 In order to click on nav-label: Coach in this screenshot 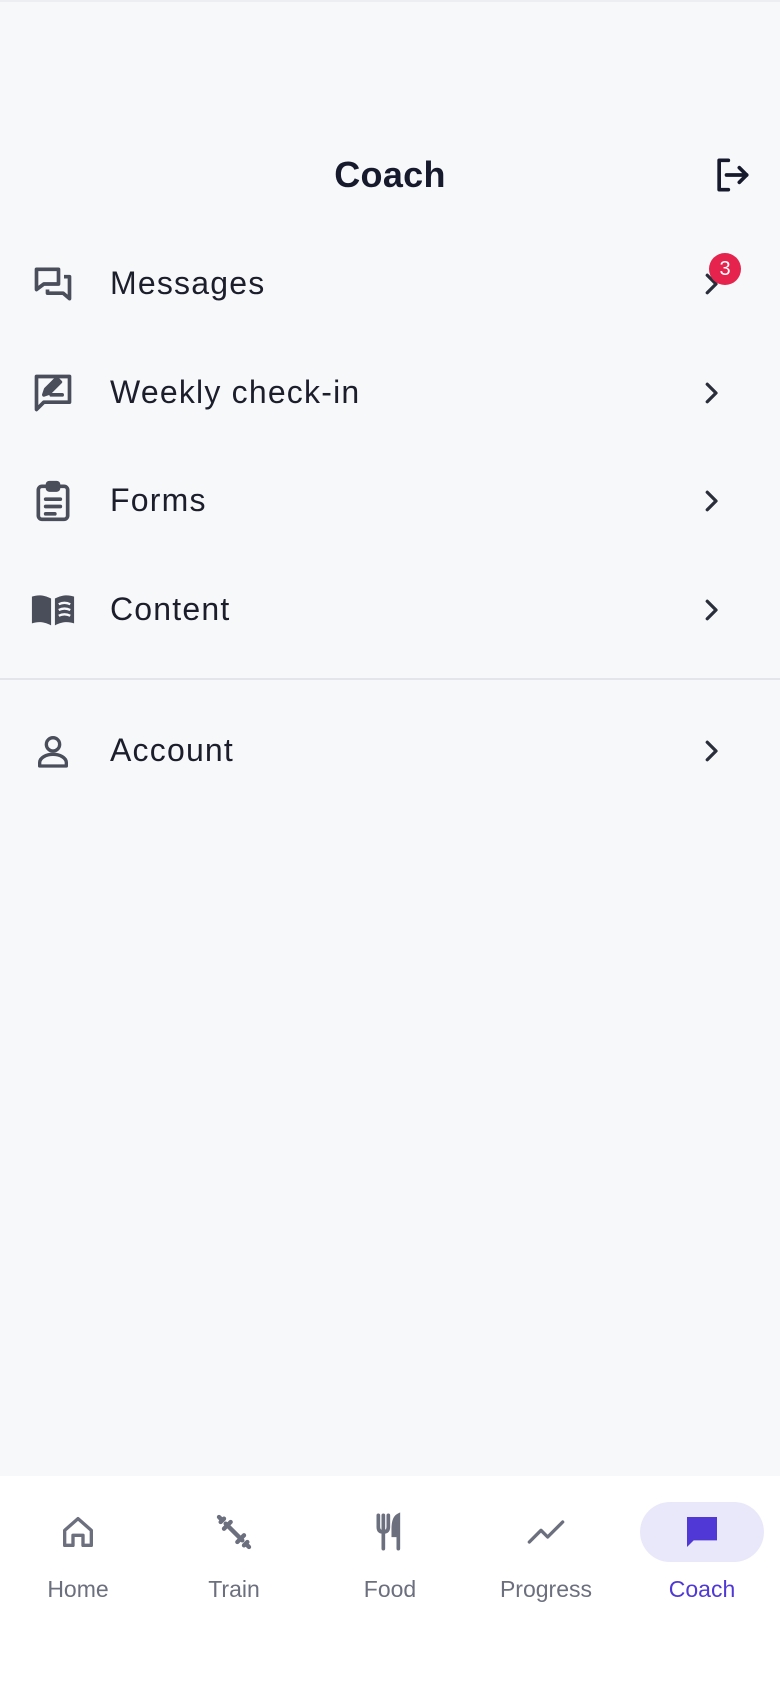, I will do `click(702, 1589)`.